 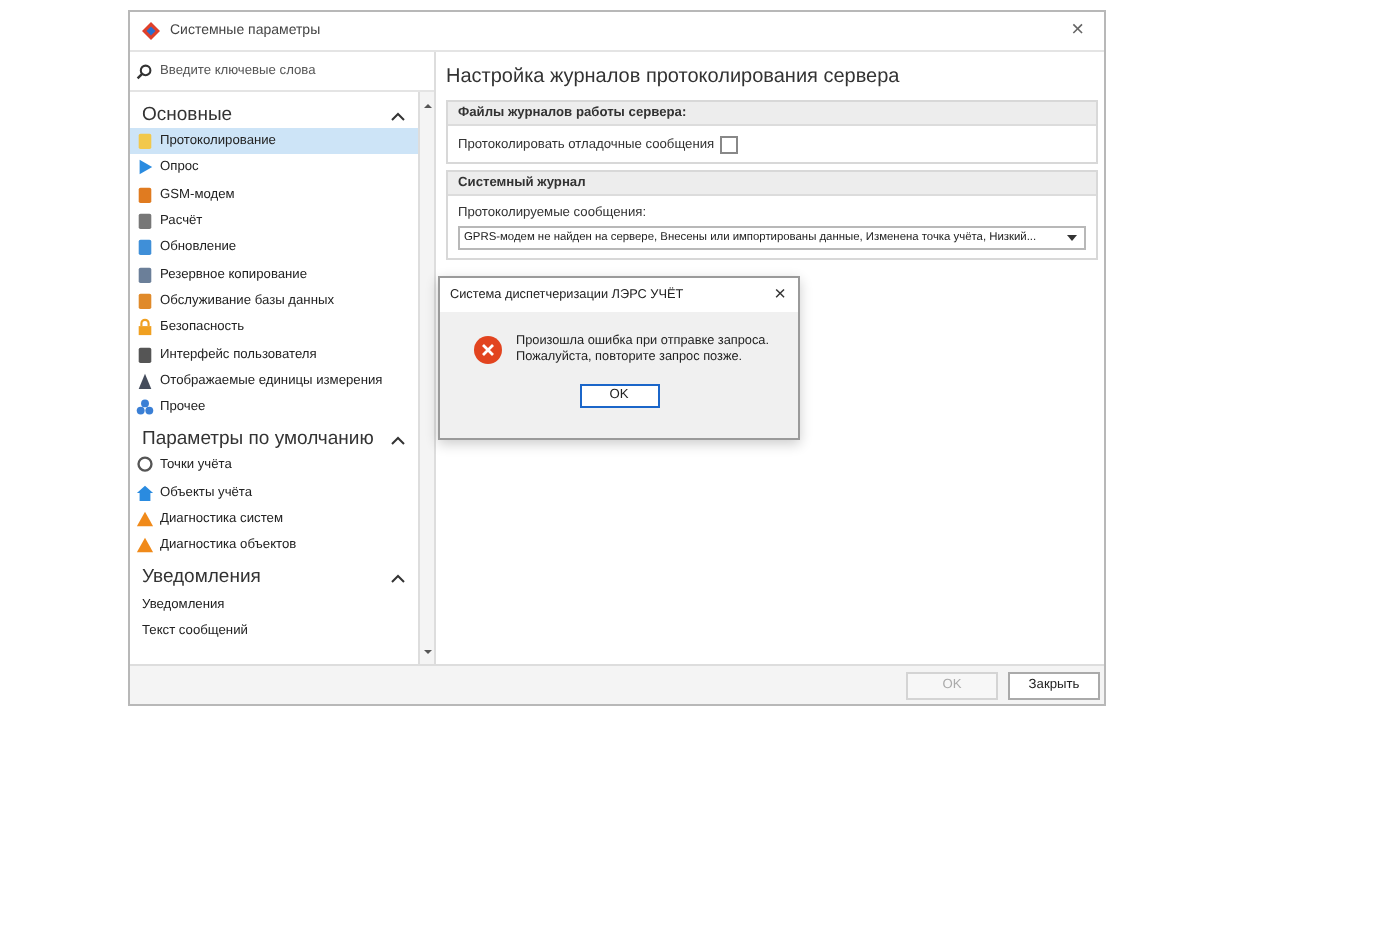 What do you see at coordinates (1072, 238) in the screenshot?
I see `dropdown-caret-icon` at bounding box center [1072, 238].